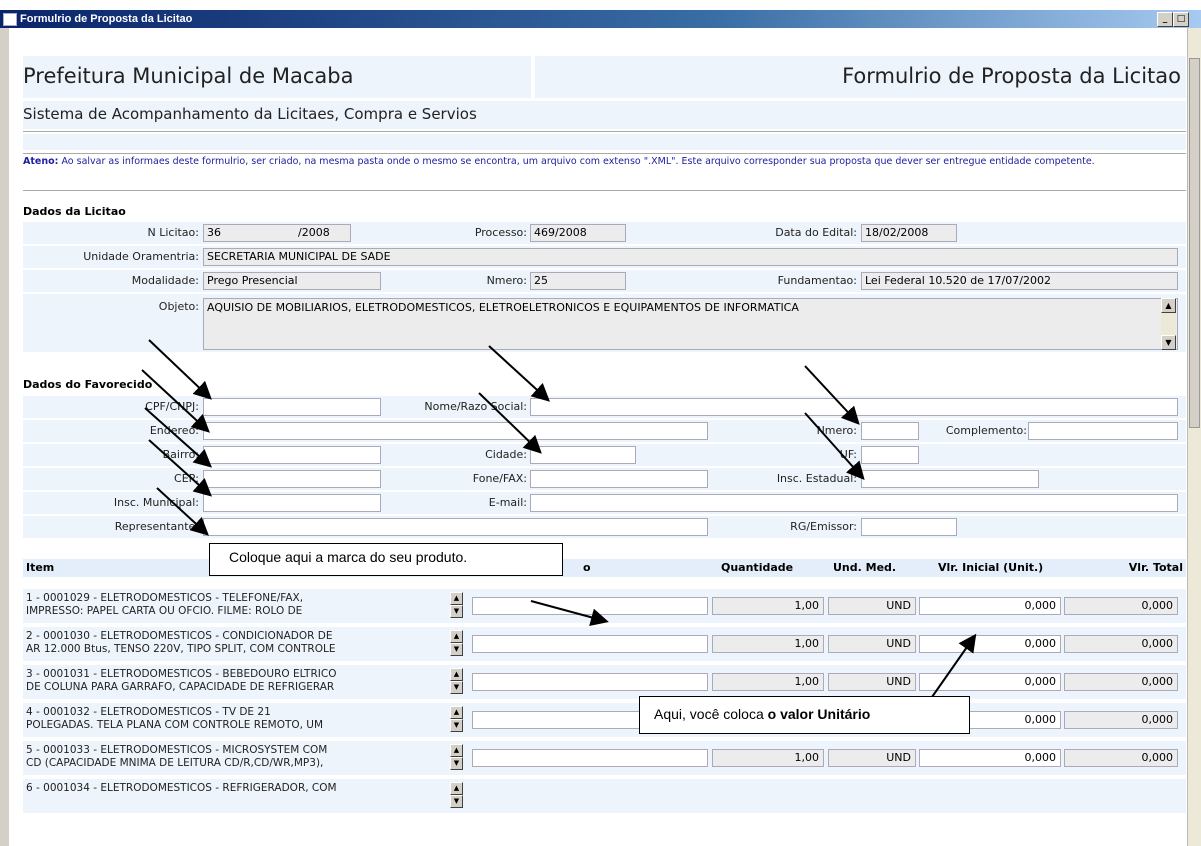 The height and width of the screenshot is (846, 1201). What do you see at coordinates (1194, 437) in the screenshot?
I see `window-vertical-scrollbar` at bounding box center [1194, 437].